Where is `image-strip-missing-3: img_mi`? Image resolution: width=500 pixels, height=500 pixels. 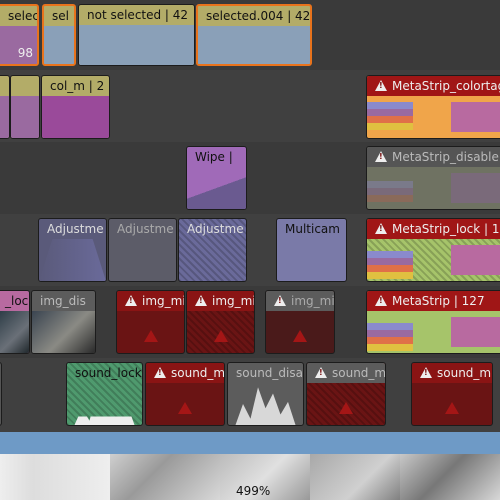 image-strip-missing-3: img_mi is located at coordinates (300, 322).